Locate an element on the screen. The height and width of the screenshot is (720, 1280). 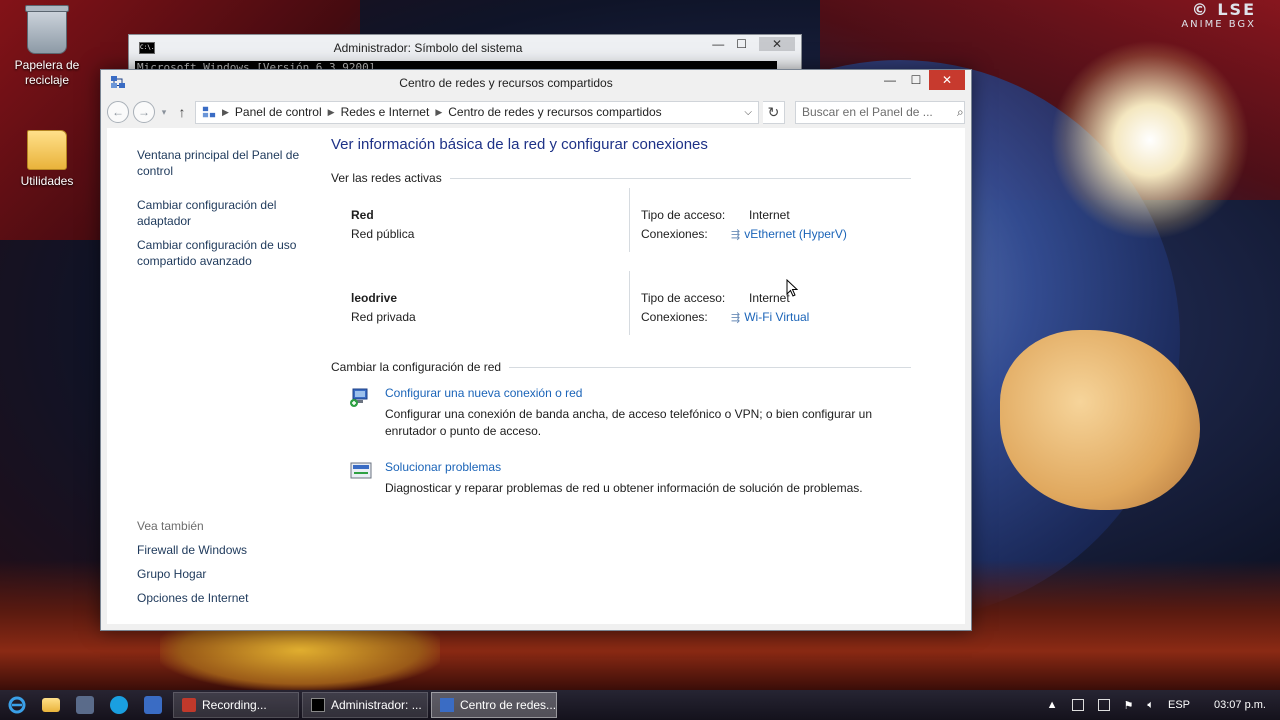
search-box: ⌕ is located at coordinates (880, 112).